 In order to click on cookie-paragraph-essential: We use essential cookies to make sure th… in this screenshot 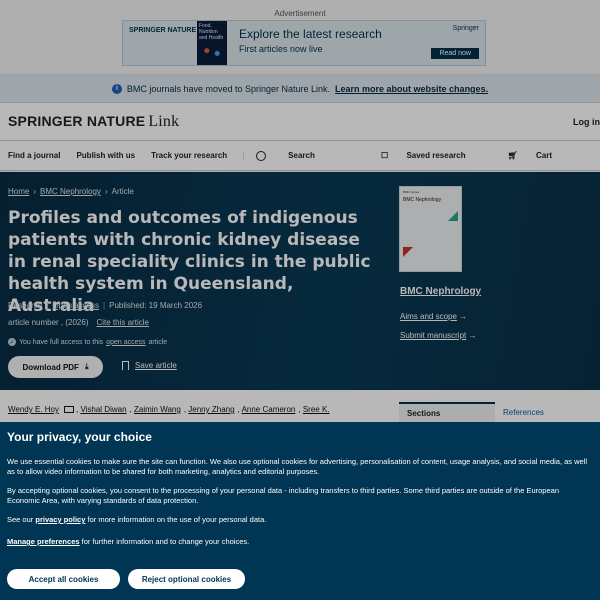, I will do `click(297, 466)`.